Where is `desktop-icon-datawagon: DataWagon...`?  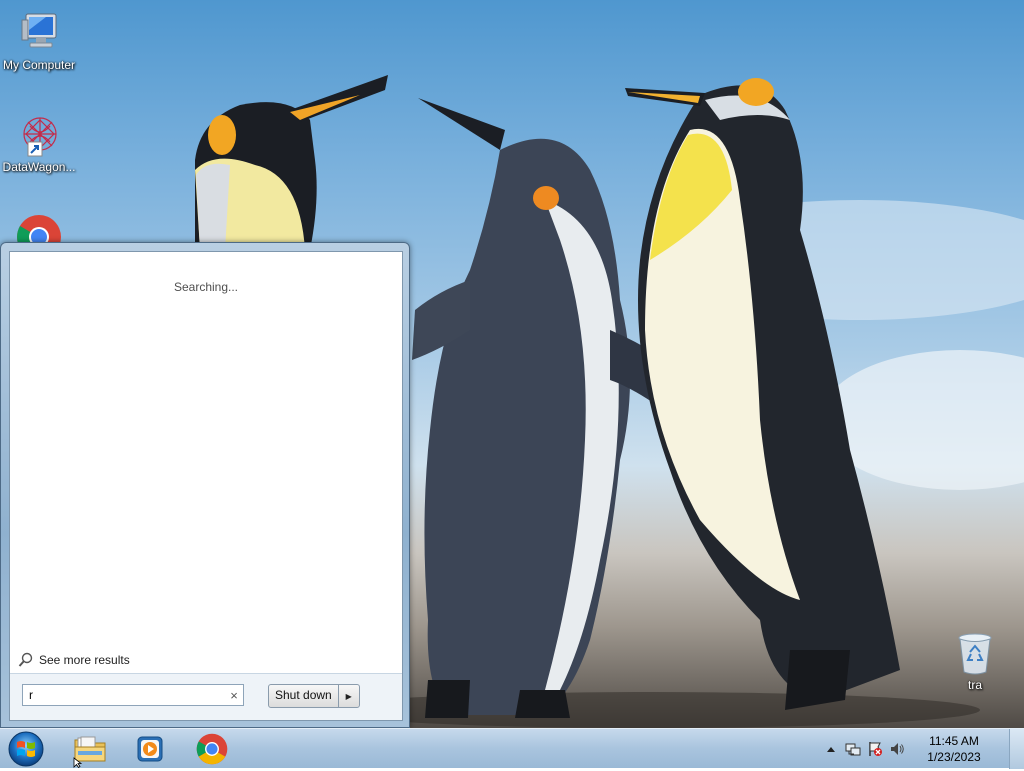
desktop-icon-datawagon: DataWagon... is located at coordinates (39, 143).